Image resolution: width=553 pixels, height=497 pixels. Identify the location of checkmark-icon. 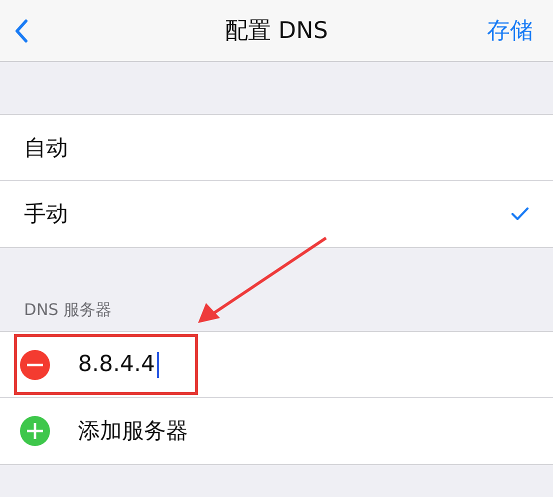
(520, 214).